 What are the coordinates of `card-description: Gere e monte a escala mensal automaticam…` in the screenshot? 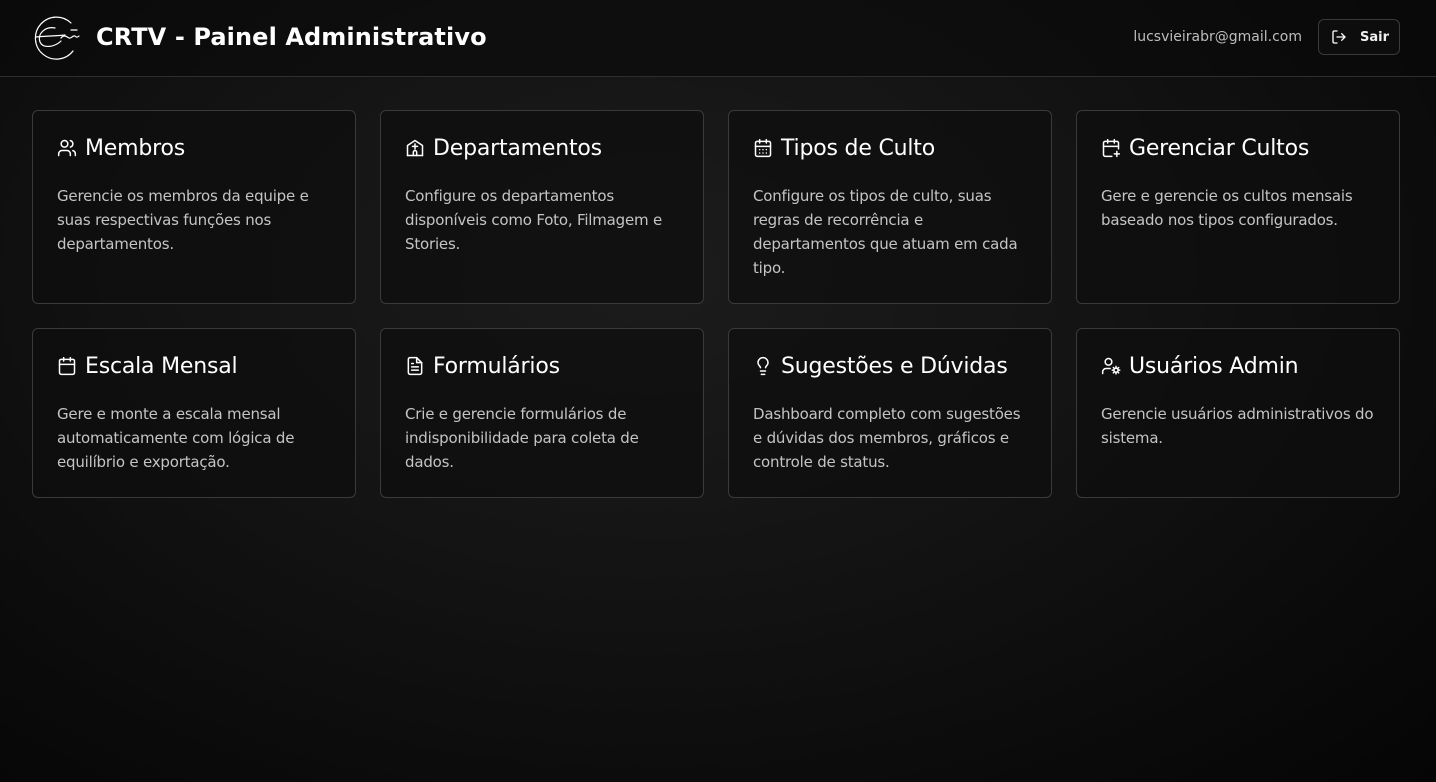 It's located at (176, 438).